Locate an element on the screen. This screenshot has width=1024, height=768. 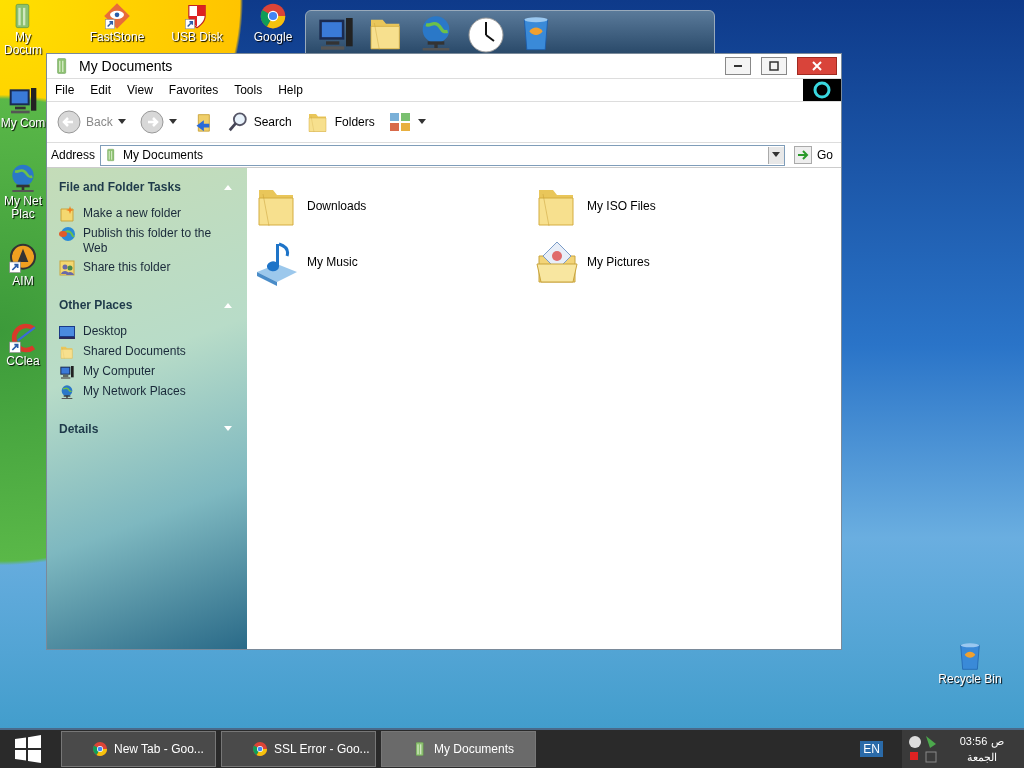
tray-icons-drawing is located at coordinates (924, 749).